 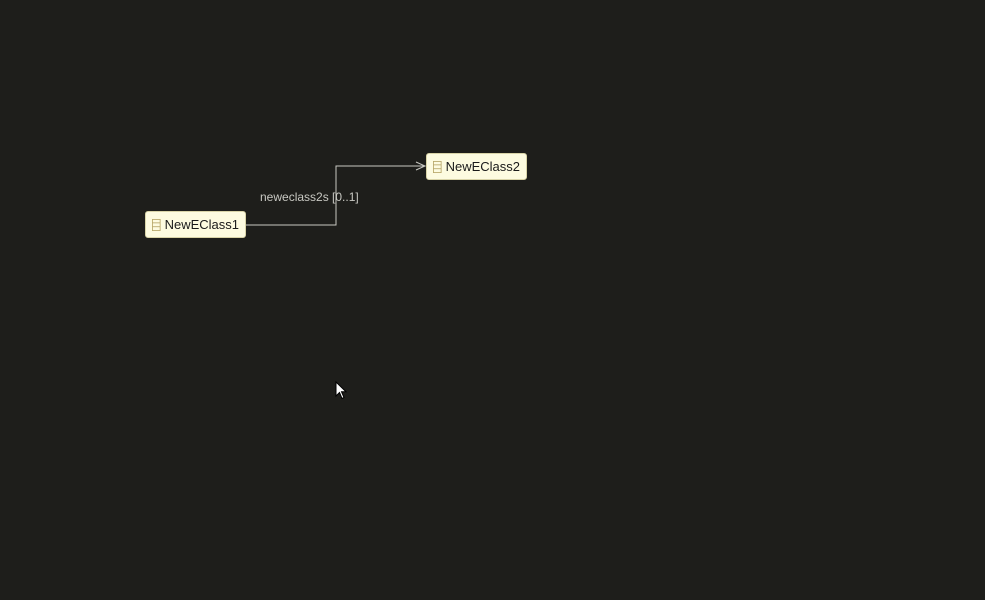 I want to click on node-label: NewEClass1, so click(x=201, y=224).